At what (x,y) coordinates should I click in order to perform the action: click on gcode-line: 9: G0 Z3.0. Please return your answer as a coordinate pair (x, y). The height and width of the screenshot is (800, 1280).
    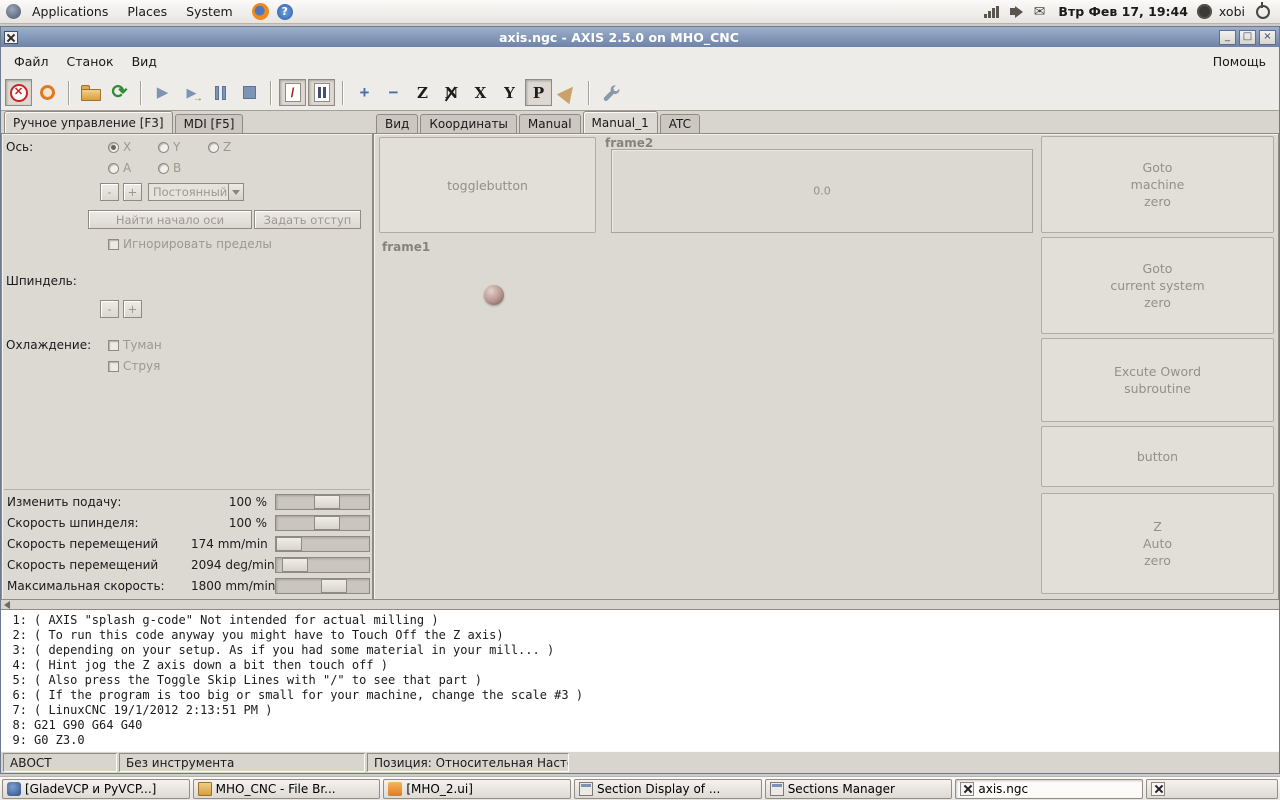
    Looking at the image, I should click on (640, 740).